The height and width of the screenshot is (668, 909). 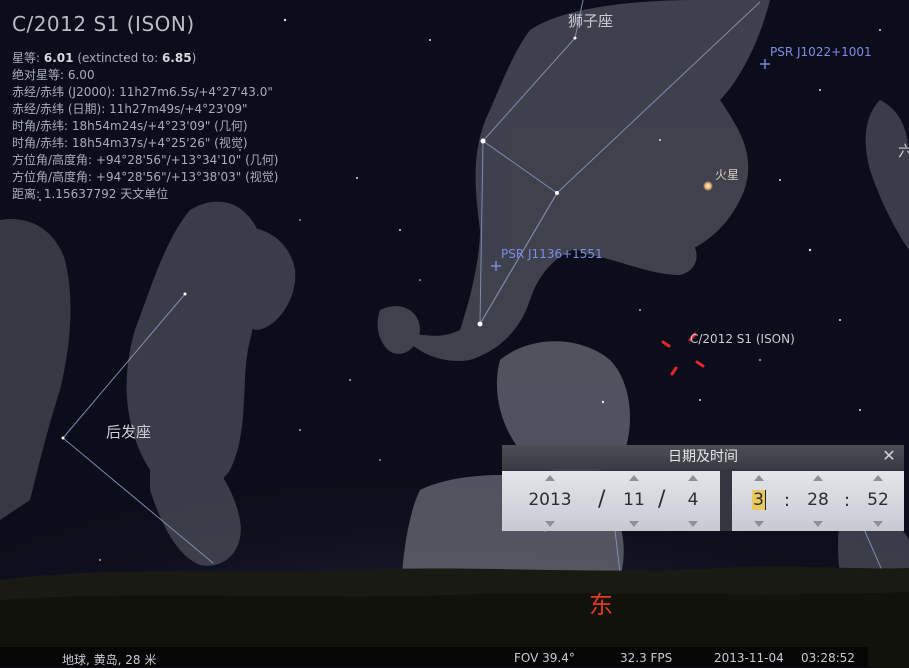 What do you see at coordinates (818, 478) in the screenshot?
I see `minute-up-icon` at bounding box center [818, 478].